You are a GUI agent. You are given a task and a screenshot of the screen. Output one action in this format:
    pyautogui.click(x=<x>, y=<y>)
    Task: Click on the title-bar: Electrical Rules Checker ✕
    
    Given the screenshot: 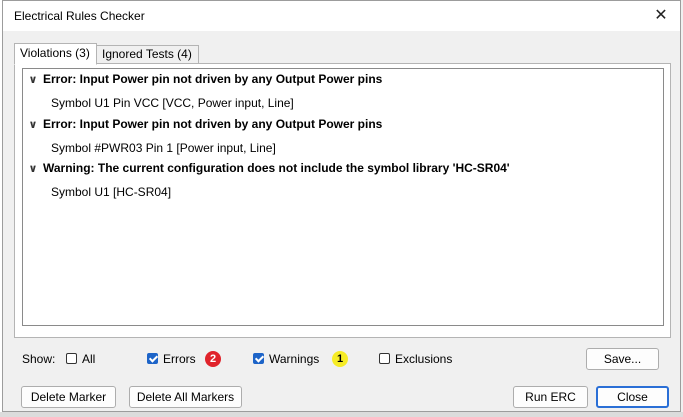 What is the action you would take?
    pyautogui.click(x=341, y=16)
    